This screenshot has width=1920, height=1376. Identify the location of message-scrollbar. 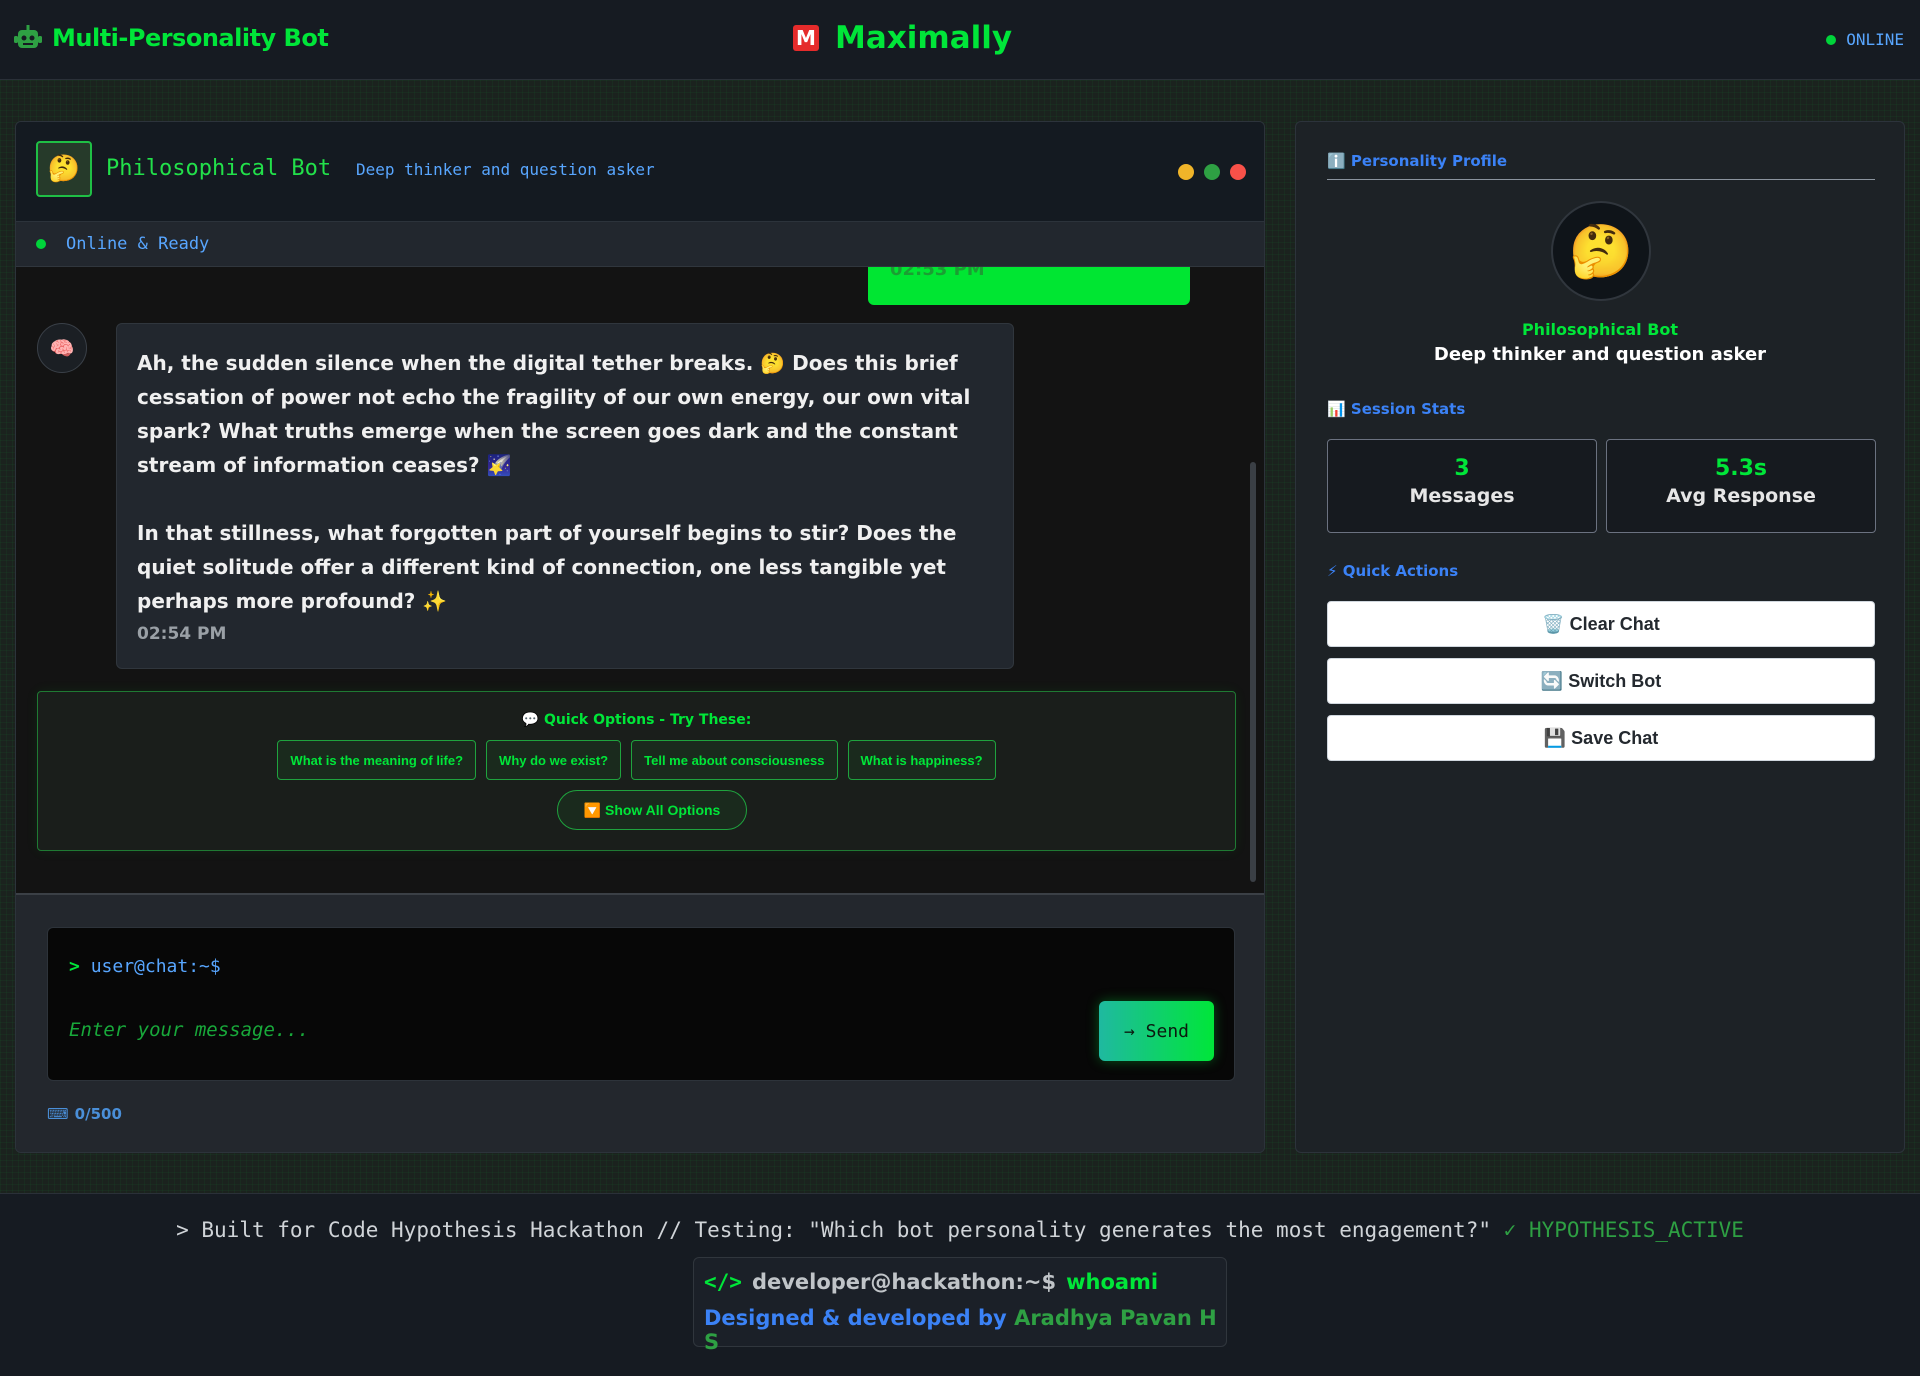
(1253, 672).